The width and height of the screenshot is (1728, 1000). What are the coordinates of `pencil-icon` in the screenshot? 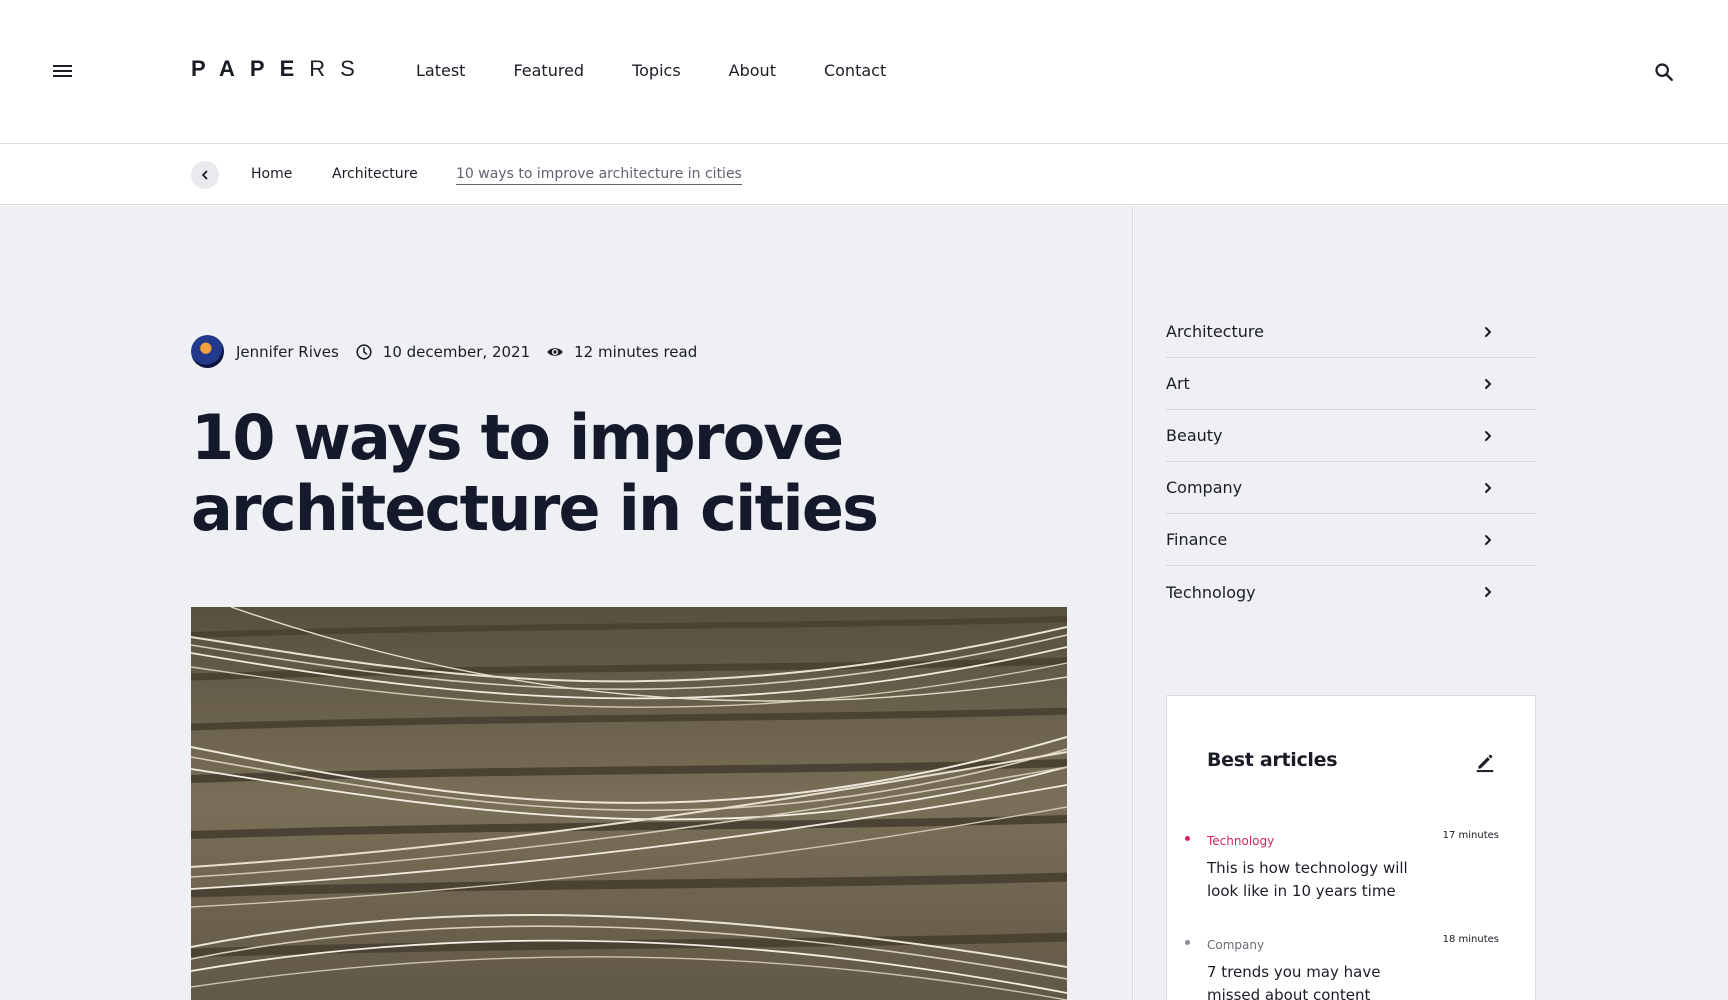 It's located at (1485, 762).